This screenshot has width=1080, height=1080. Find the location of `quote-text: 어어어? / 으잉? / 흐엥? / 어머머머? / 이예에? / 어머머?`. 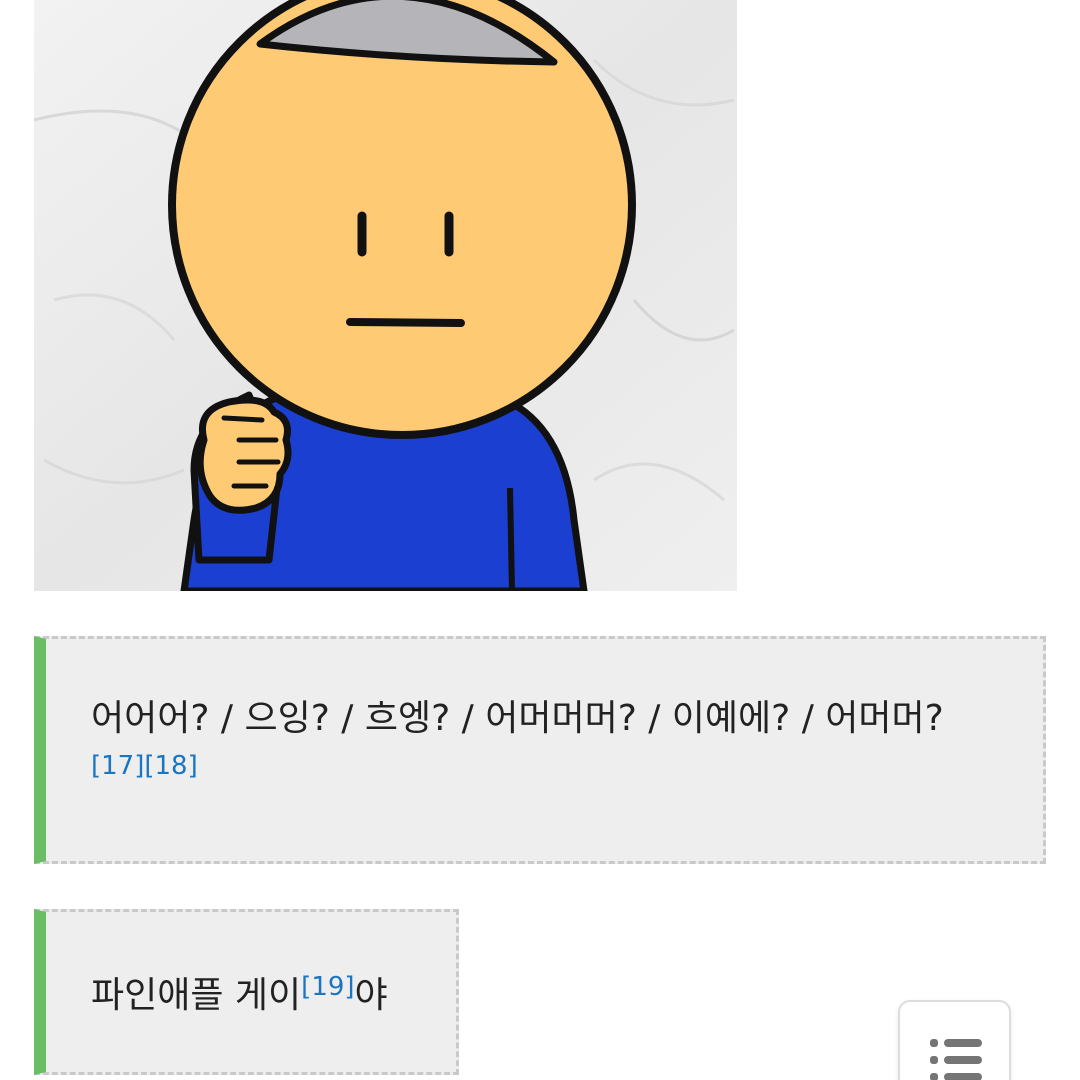

quote-text: 어어어? / 으잉? / 흐엥? / 어머머머? / 이예에? / 어머머? is located at coordinates (517, 718).